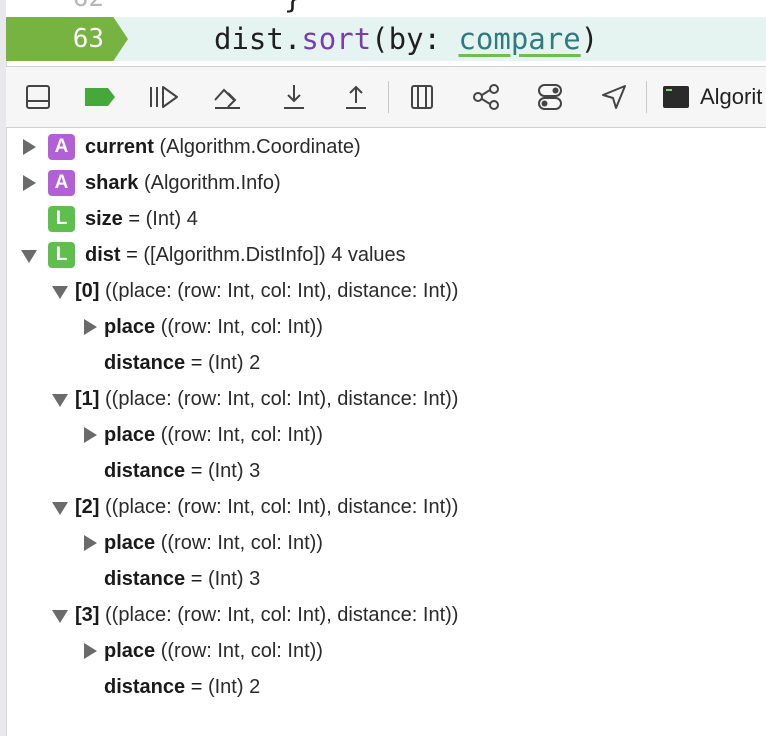 The height and width of the screenshot is (736, 766). I want to click on code-line-current: 63 dist.sort(by: compare), so click(386, 39).